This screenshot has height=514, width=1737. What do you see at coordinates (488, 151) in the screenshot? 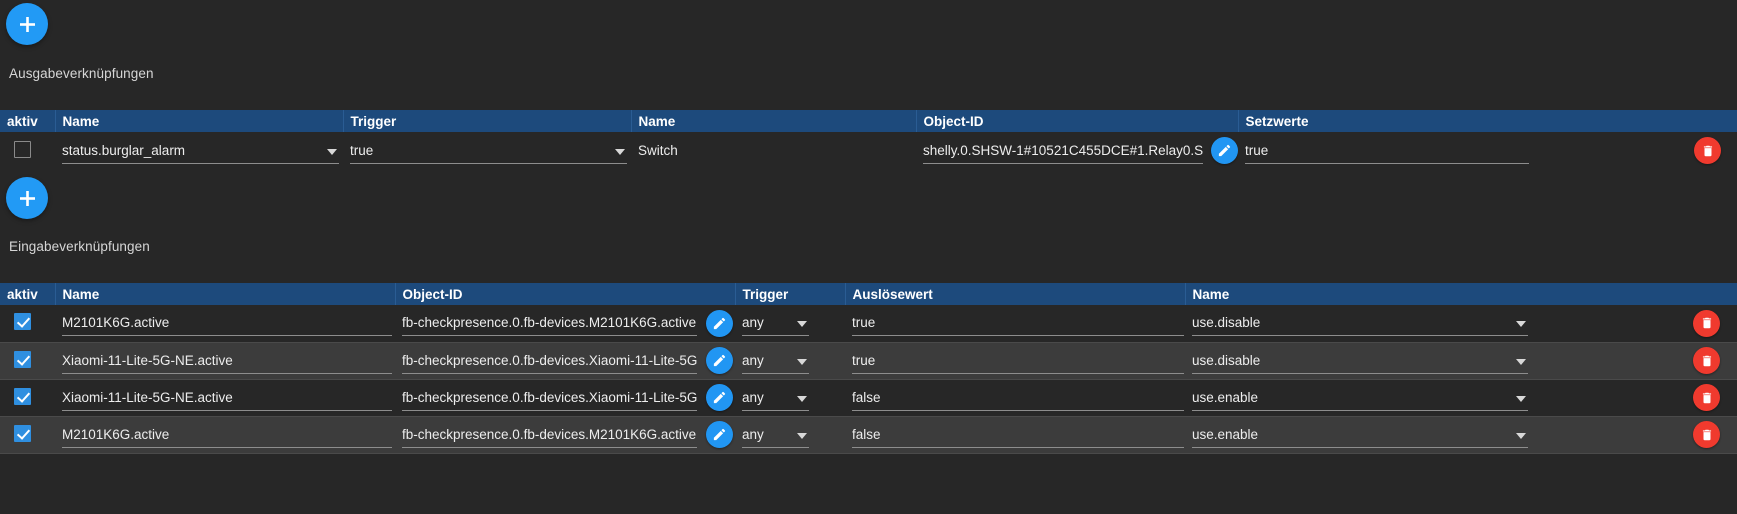
I see `output-trigger-select: true` at bounding box center [488, 151].